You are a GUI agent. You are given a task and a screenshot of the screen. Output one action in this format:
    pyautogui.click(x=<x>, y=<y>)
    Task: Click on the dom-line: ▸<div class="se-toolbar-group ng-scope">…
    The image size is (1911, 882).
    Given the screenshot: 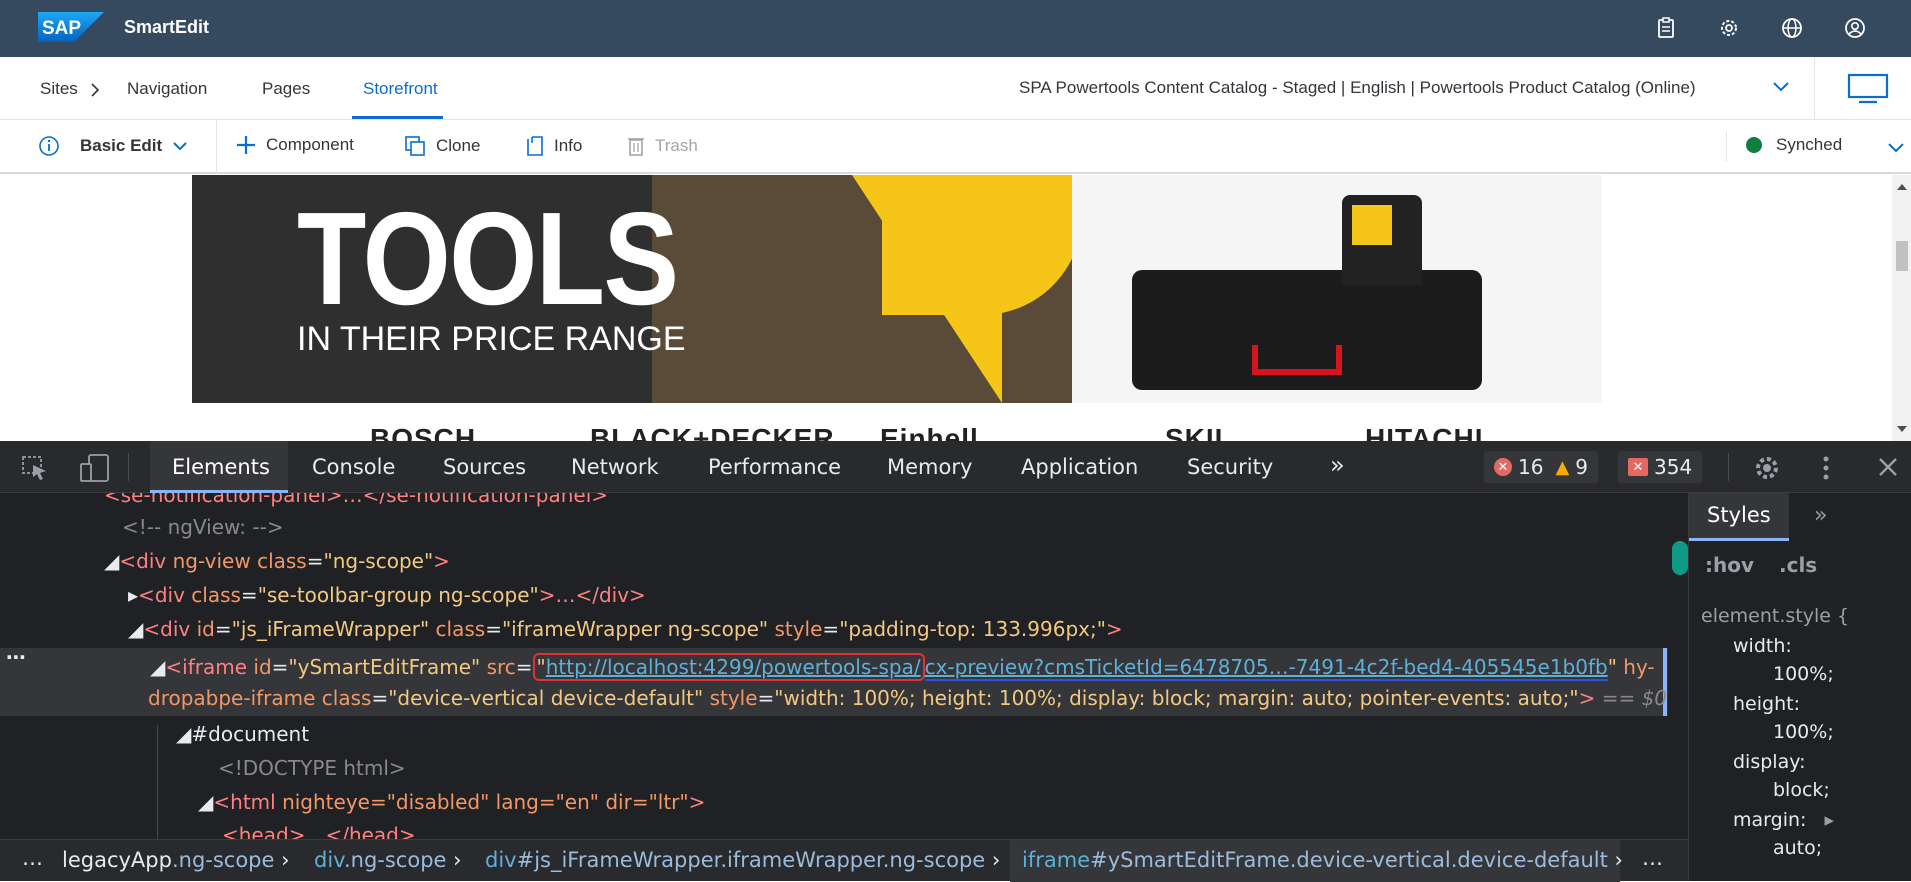 What is the action you would take?
    pyautogui.click(x=387, y=595)
    